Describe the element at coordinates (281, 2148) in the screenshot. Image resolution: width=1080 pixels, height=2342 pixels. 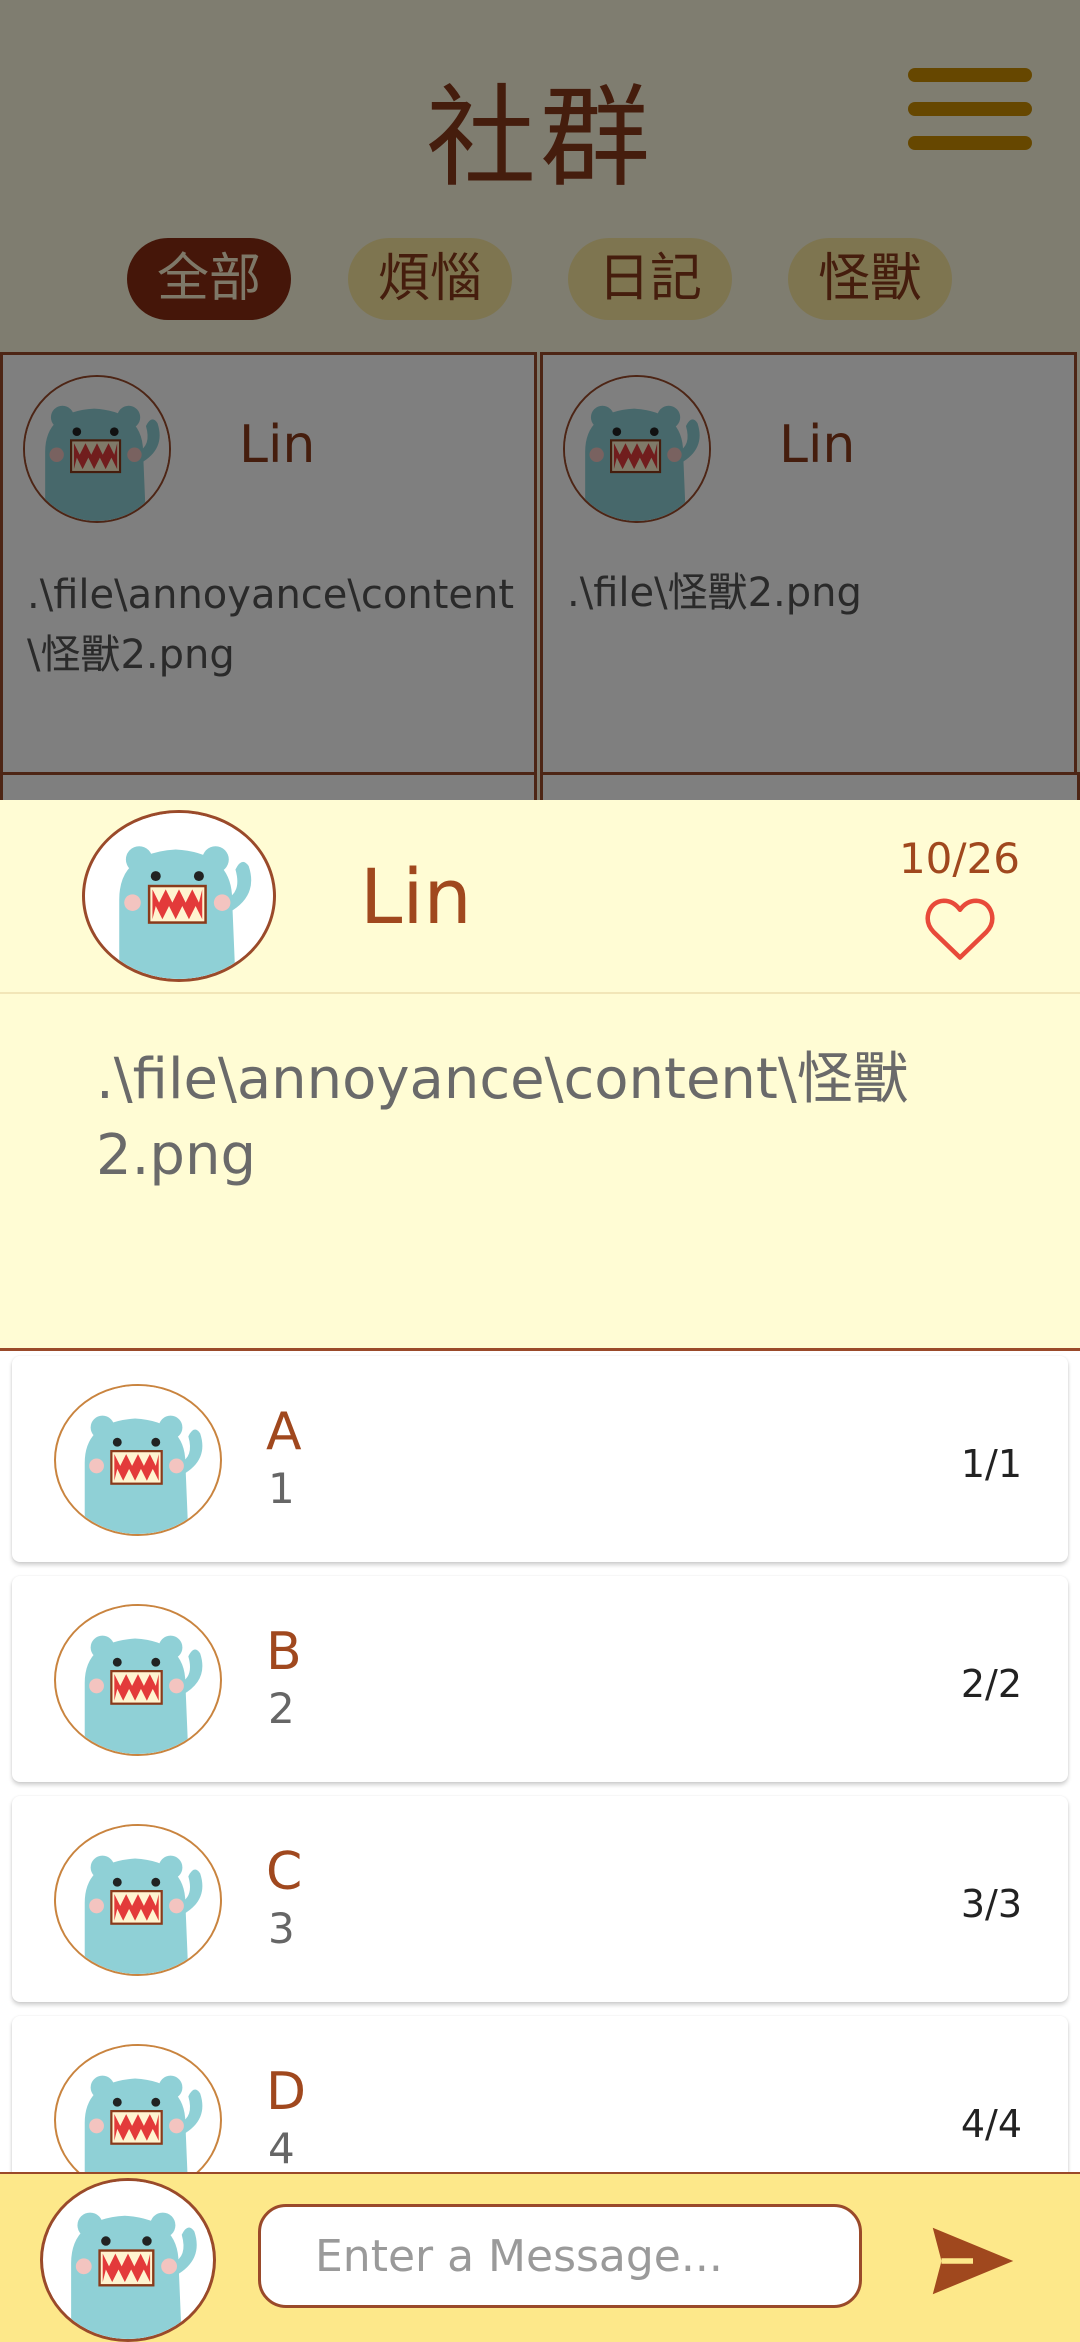
I see `comment-message: 4` at that location.